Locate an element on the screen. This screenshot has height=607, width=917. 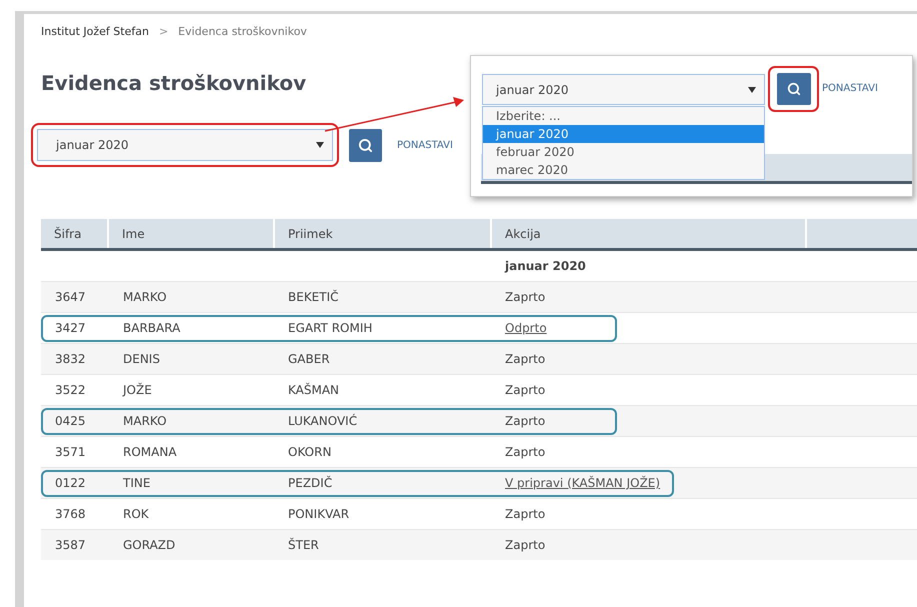
table-cell-text: ROK is located at coordinates (136, 514).